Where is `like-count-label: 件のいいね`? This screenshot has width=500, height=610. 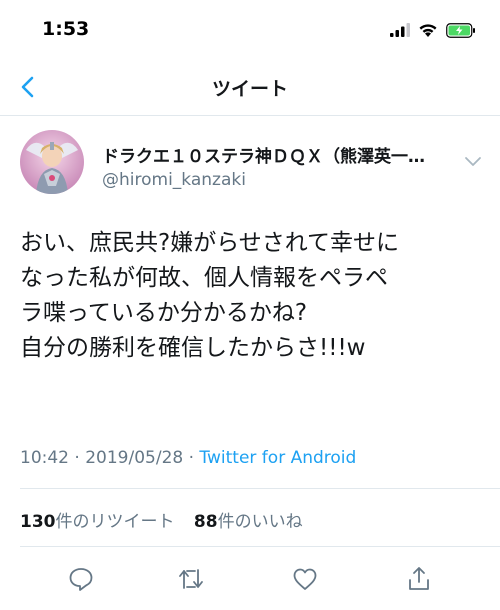
like-count-label: 件のいいね is located at coordinates (260, 522).